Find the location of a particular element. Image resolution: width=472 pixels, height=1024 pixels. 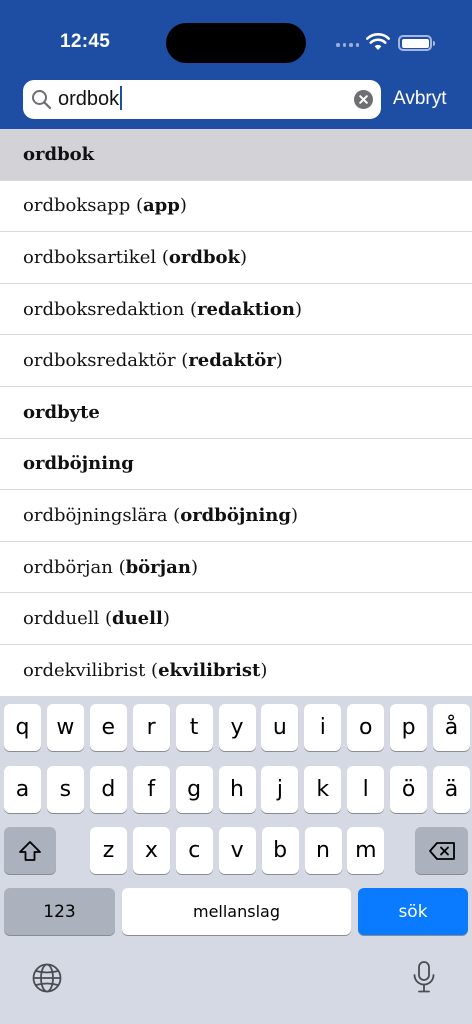

shift-icon is located at coordinates (30, 850).